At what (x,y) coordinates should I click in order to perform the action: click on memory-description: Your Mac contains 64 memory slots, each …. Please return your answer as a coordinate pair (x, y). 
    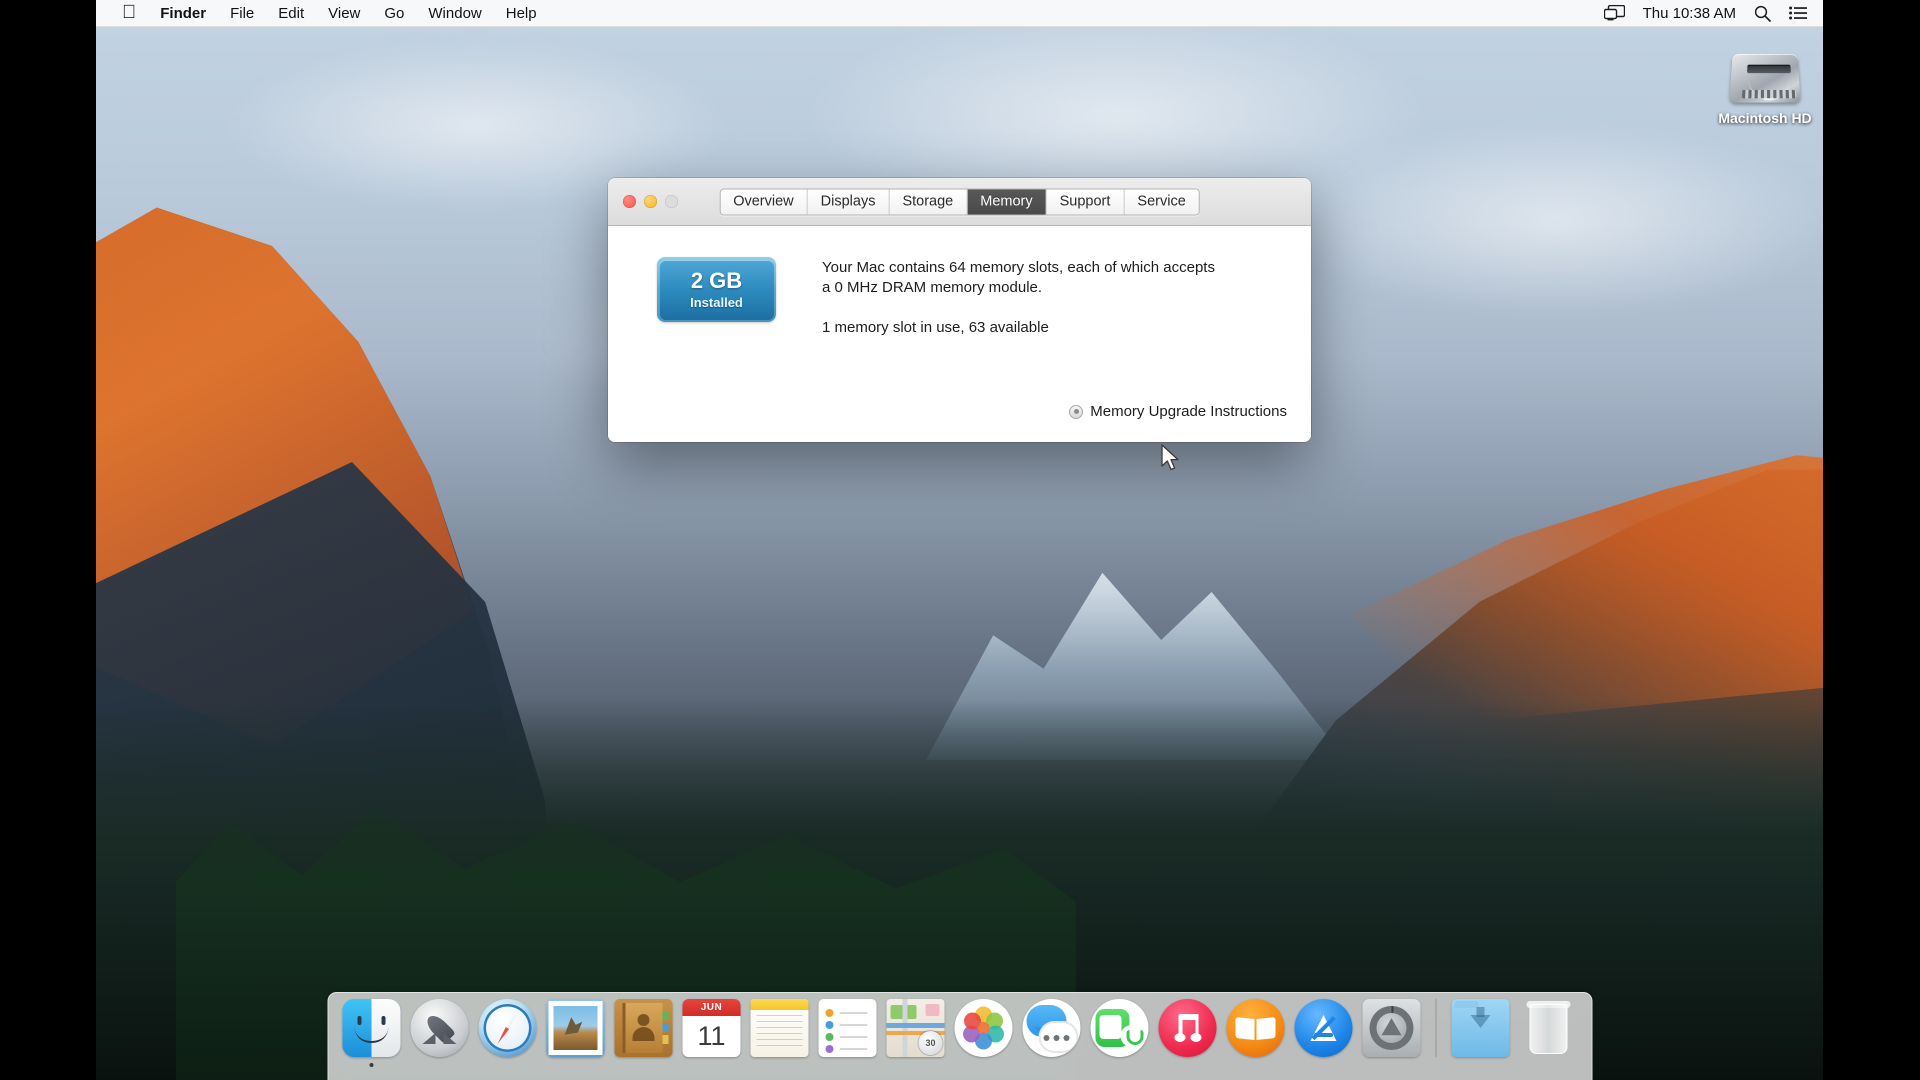
    Looking at the image, I should click on (1042, 298).